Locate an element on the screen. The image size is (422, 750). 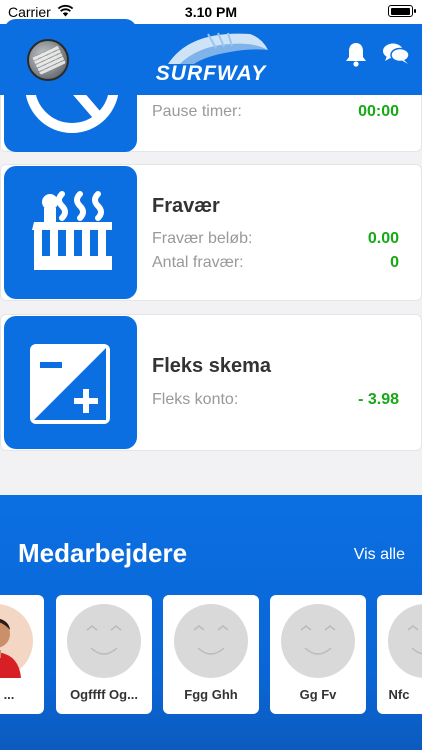
radiator-icon is located at coordinates (72, 230).